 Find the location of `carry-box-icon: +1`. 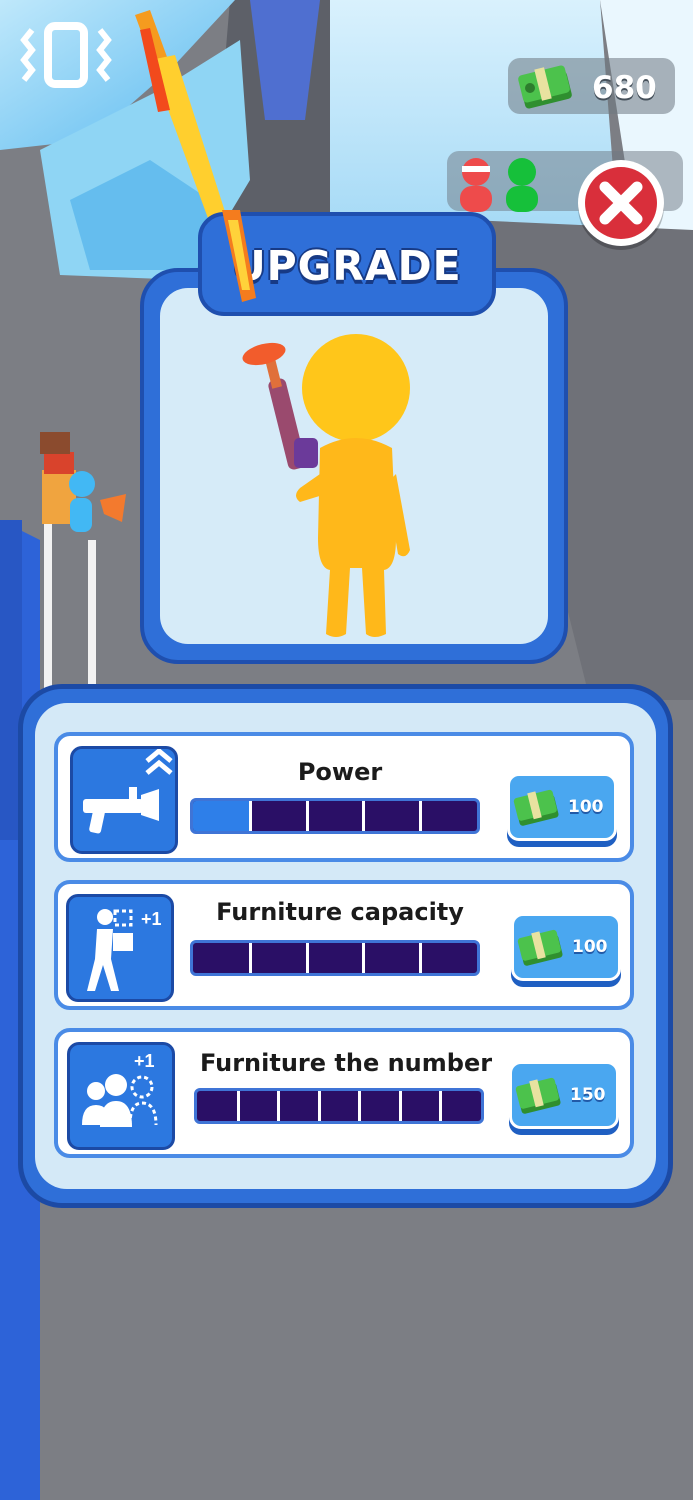

carry-box-icon: +1 is located at coordinates (120, 948).